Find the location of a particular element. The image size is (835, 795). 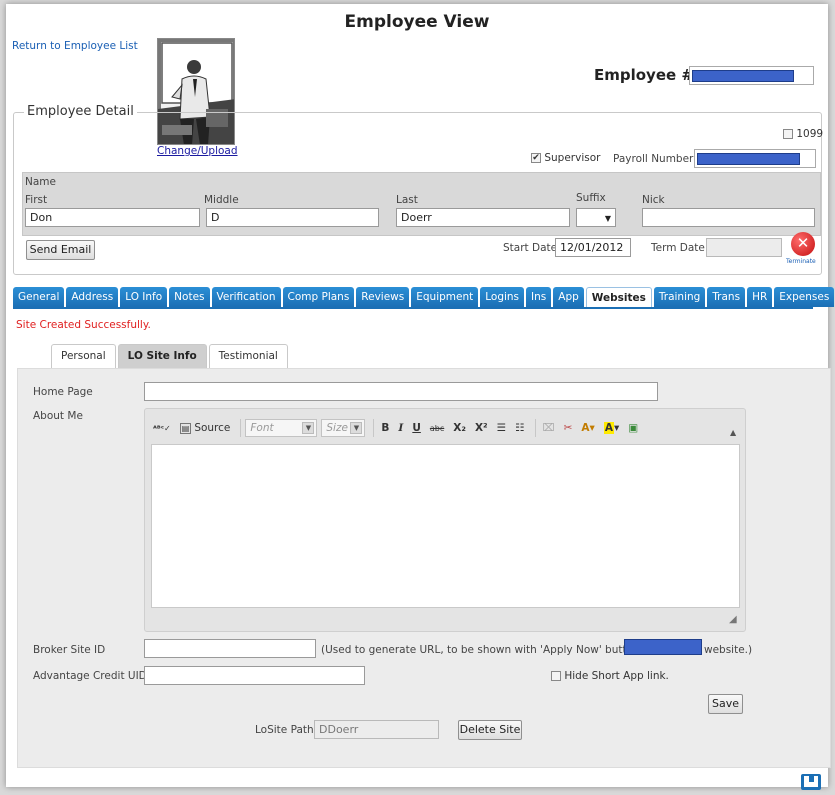

nick-name-input is located at coordinates (728, 217).